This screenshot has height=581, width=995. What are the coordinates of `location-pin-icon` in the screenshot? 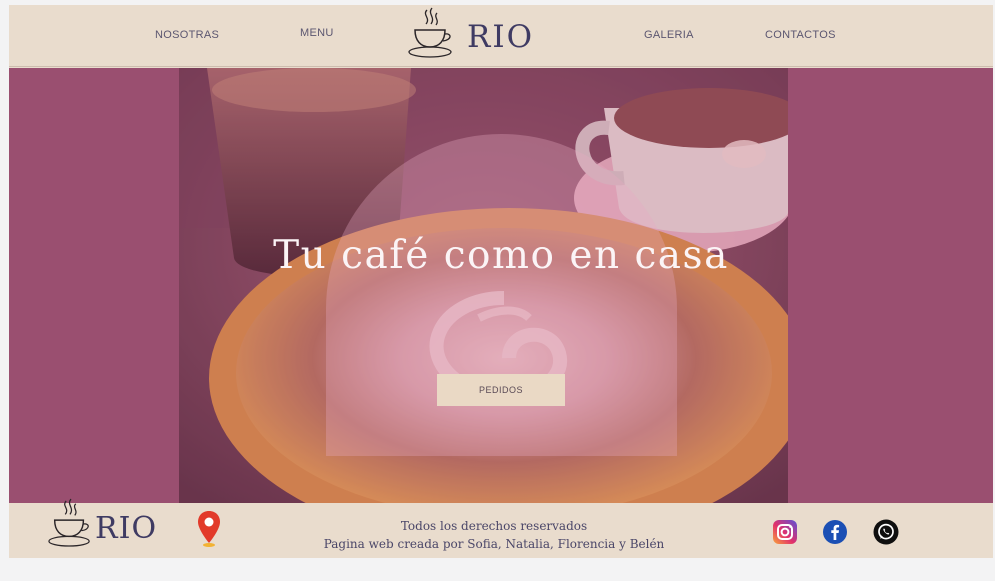 It's located at (209, 529).